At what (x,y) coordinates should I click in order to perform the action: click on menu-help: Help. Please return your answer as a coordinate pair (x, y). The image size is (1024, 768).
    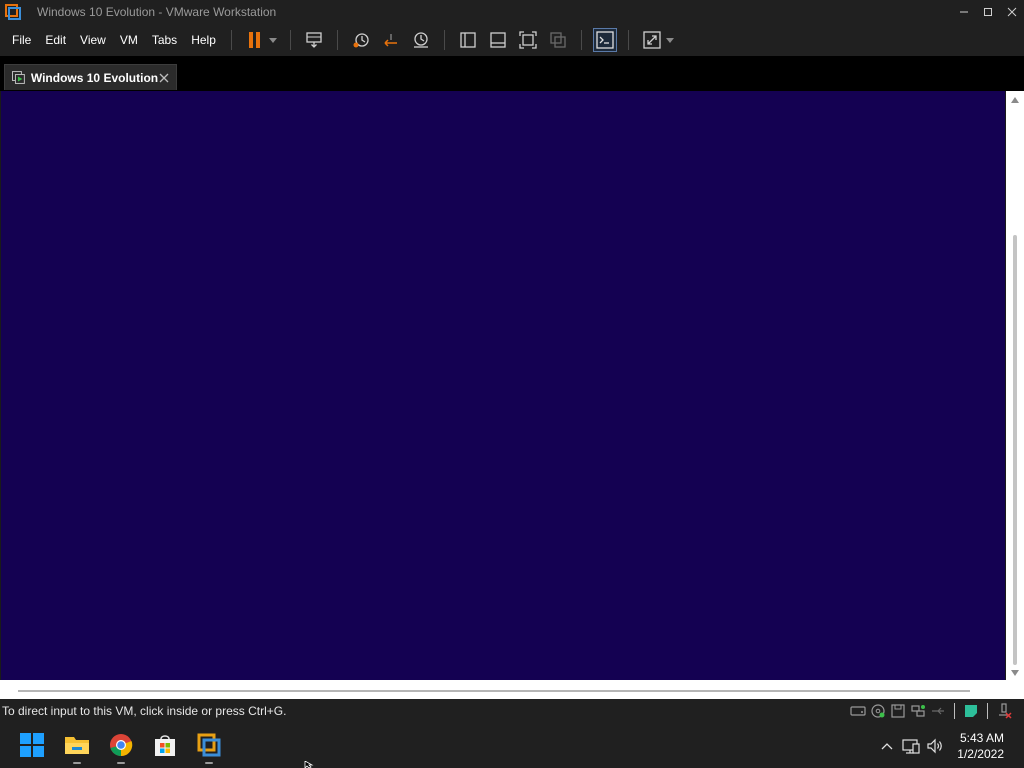
    Looking at the image, I should click on (203, 40).